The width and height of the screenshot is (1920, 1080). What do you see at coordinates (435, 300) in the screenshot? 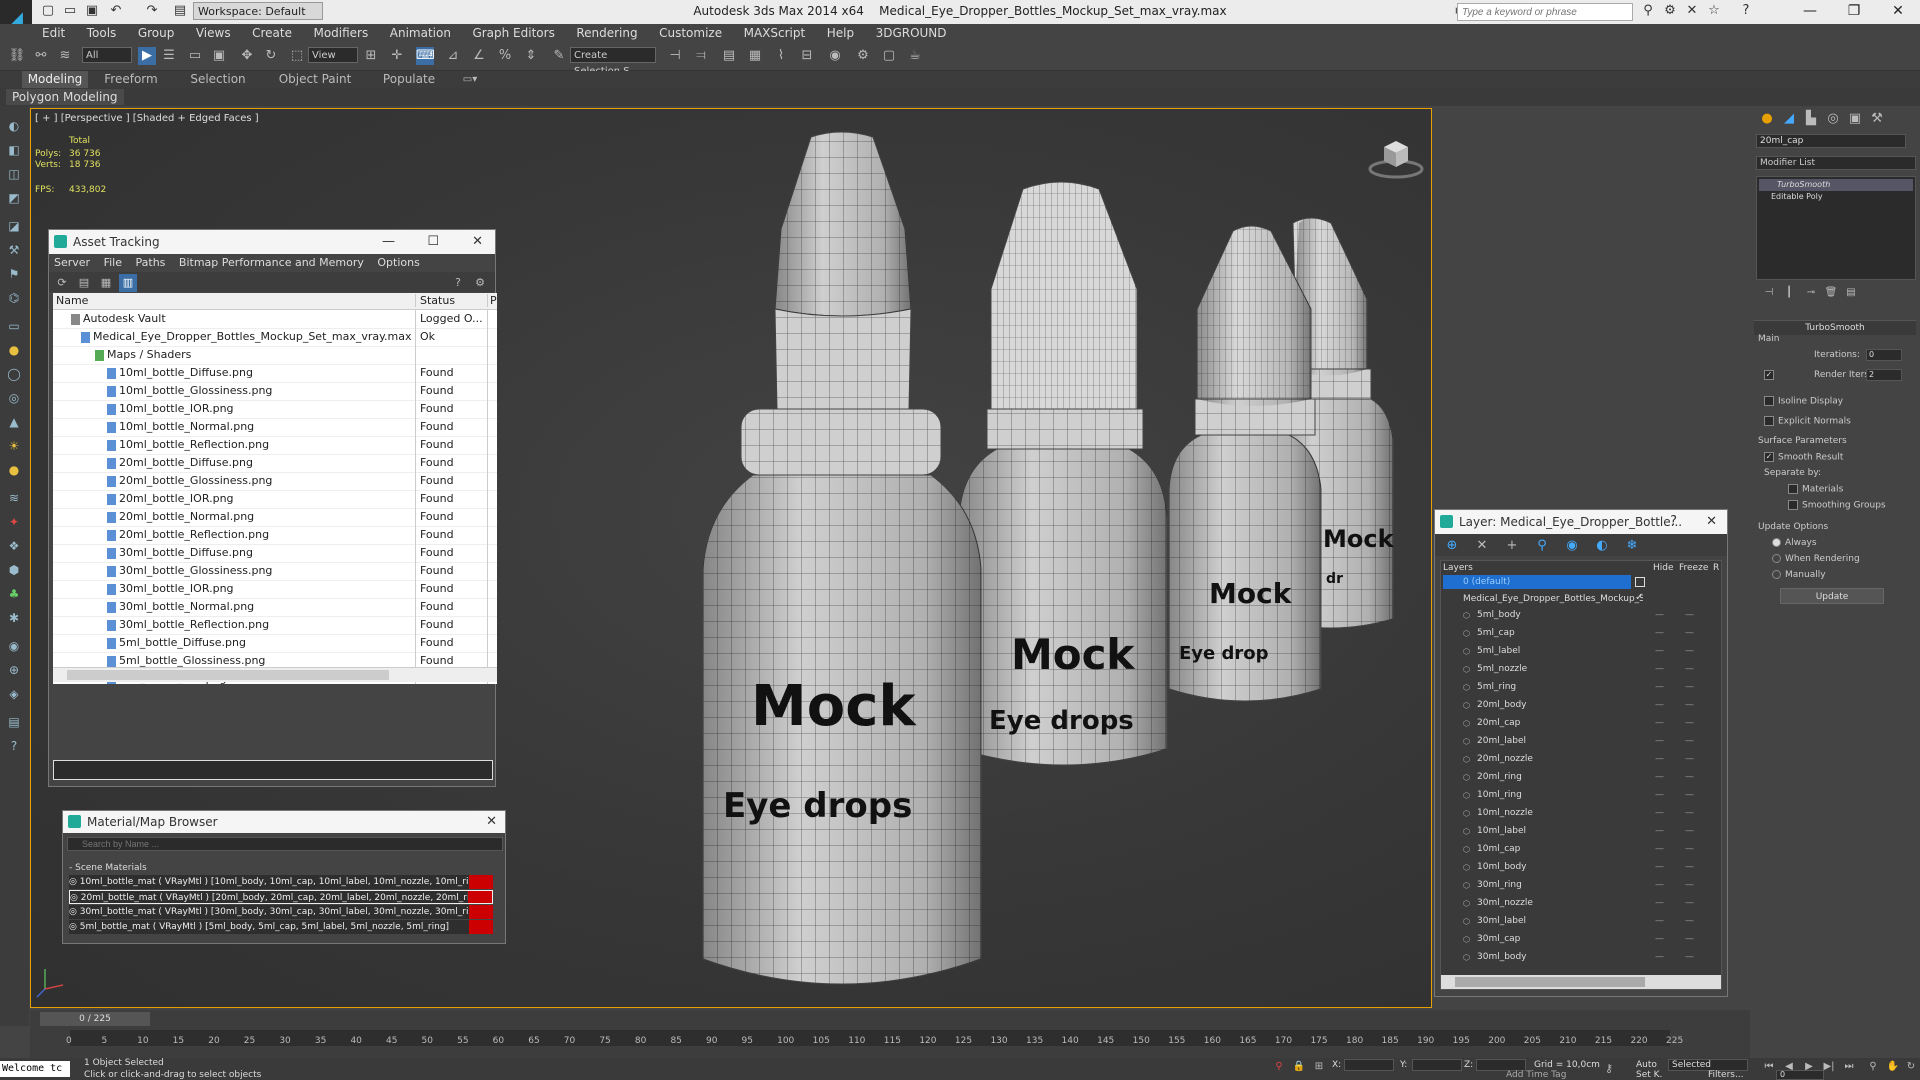
I see `col-status-header: Status` at bounding box center [435, 300].